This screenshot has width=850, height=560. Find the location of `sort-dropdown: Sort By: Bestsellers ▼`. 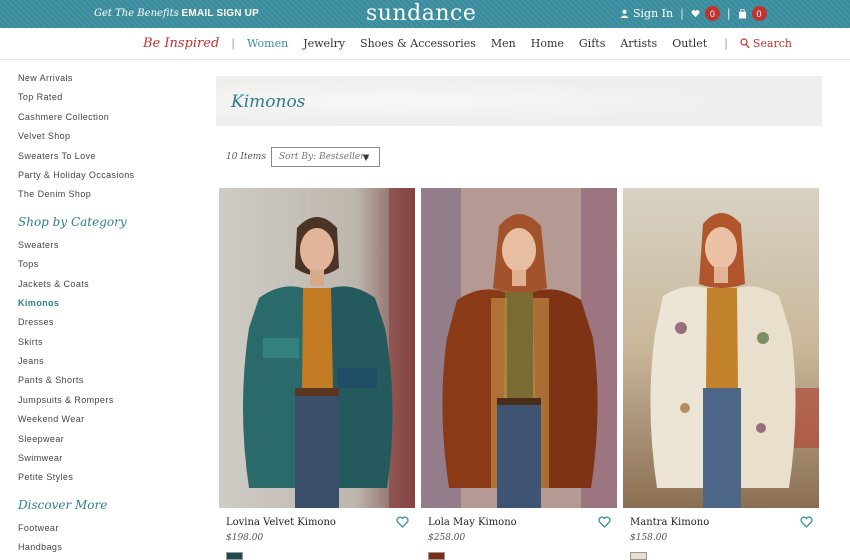

sort-dropdown: Sort By: Bestsellers ▼ is located at coordinates (325, 157).